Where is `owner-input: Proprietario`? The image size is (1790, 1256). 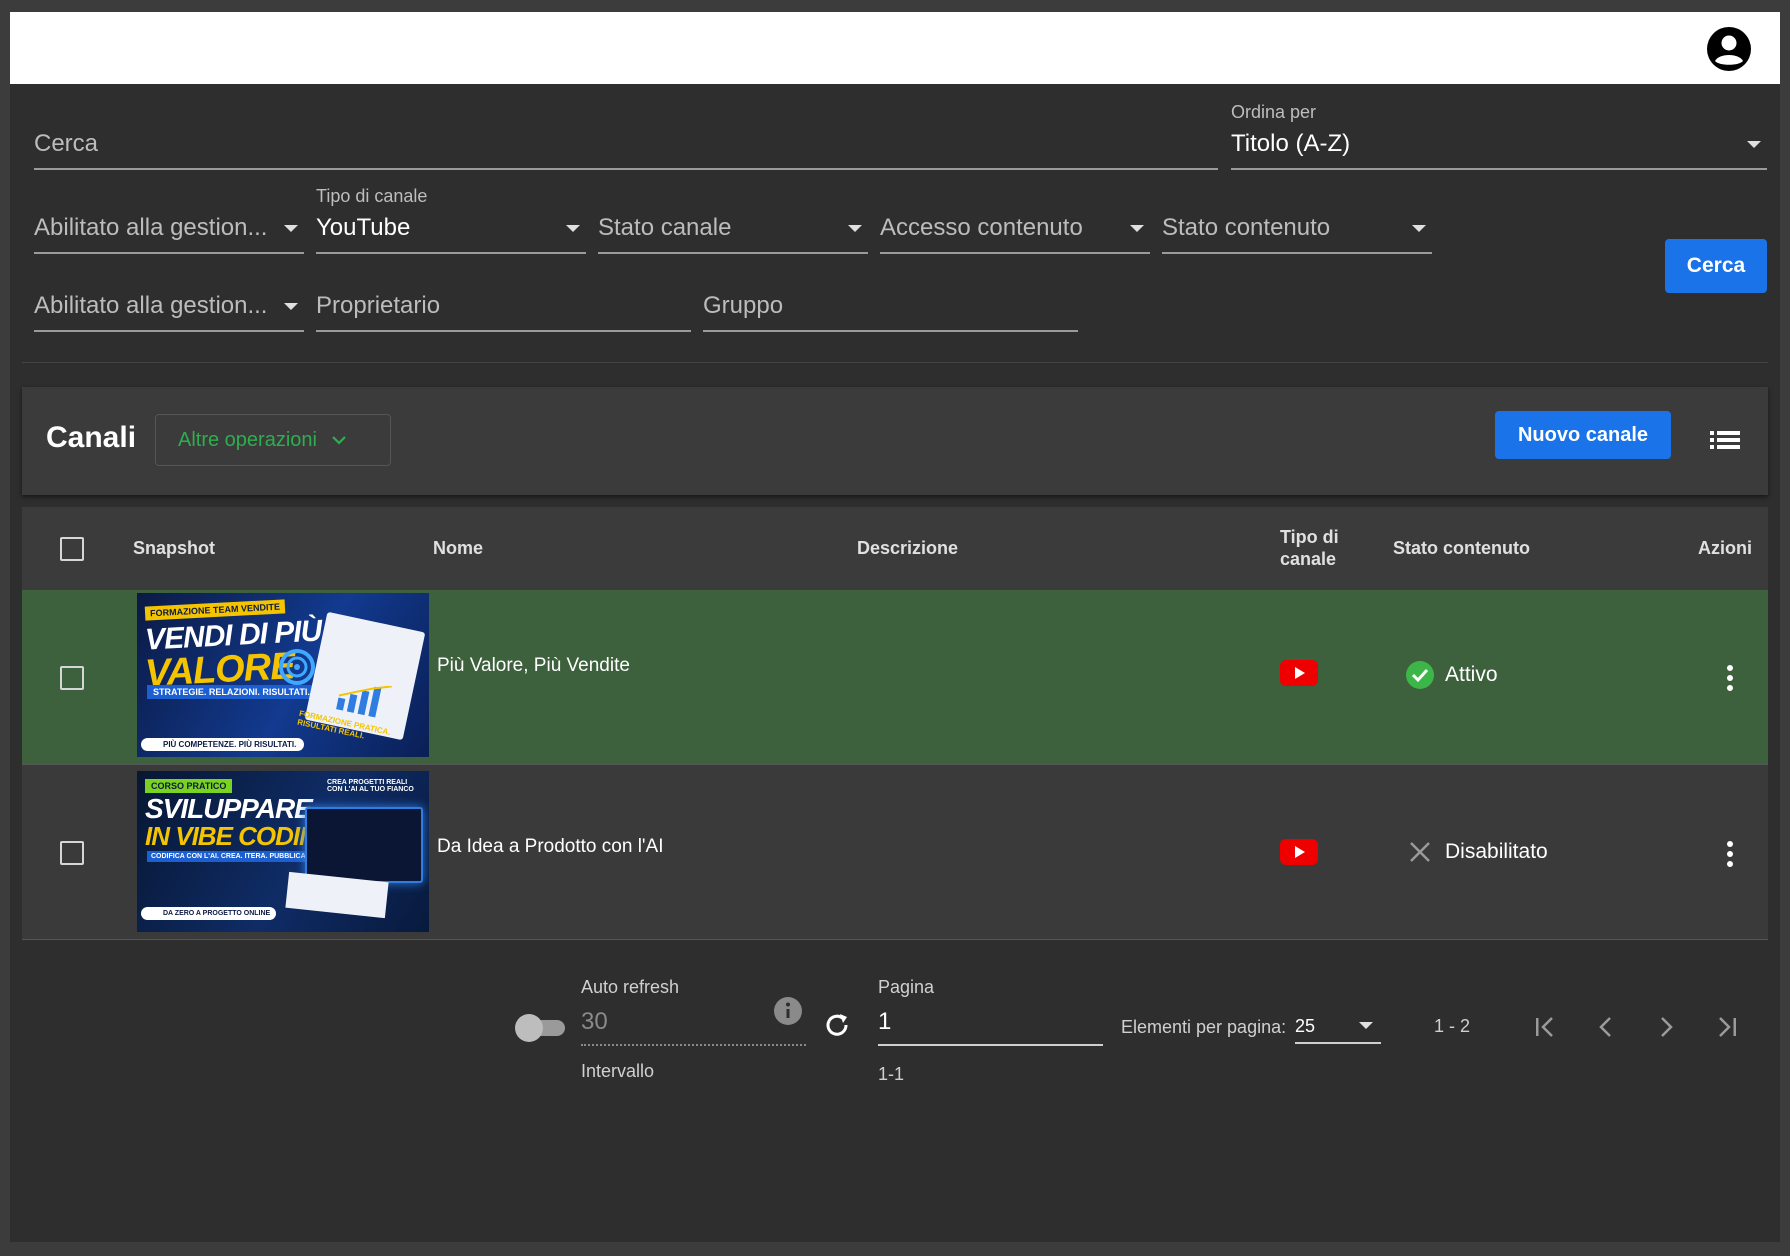 owner-input: Proprietario is located at coordinates (503, 303).